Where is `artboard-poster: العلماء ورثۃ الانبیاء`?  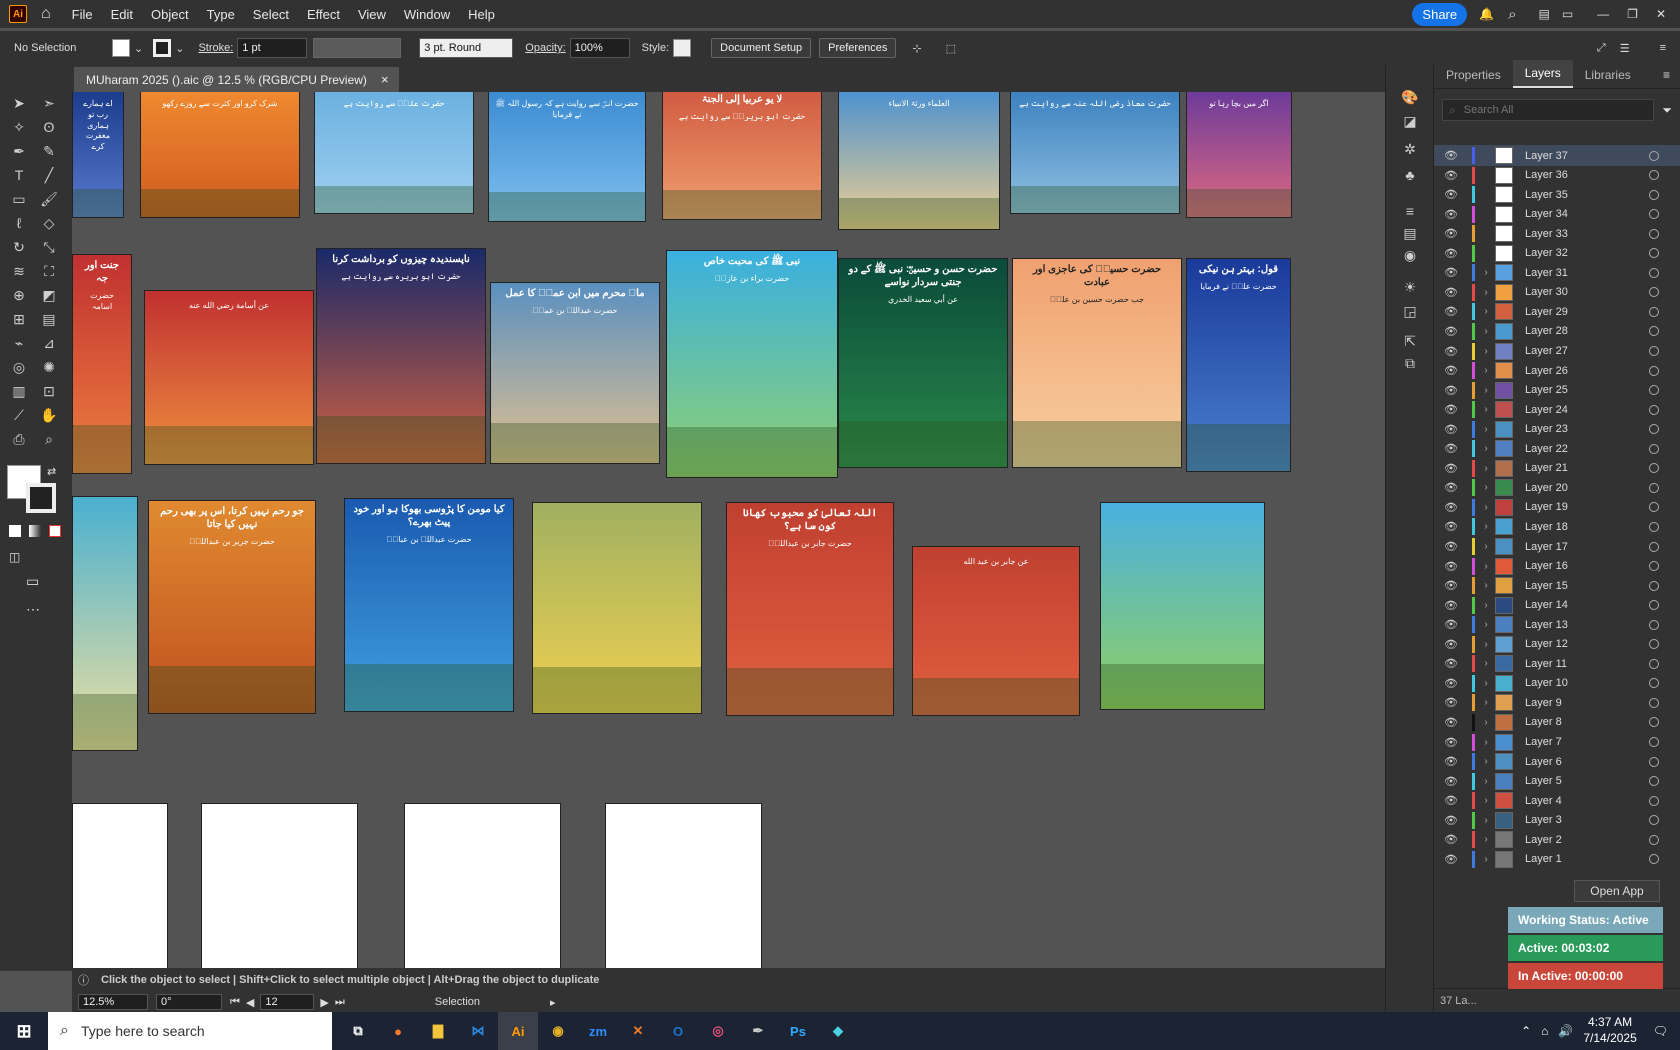
artboard-poster: العلماء ورثۃ الانبیاء is located at coordinates (919, 161).